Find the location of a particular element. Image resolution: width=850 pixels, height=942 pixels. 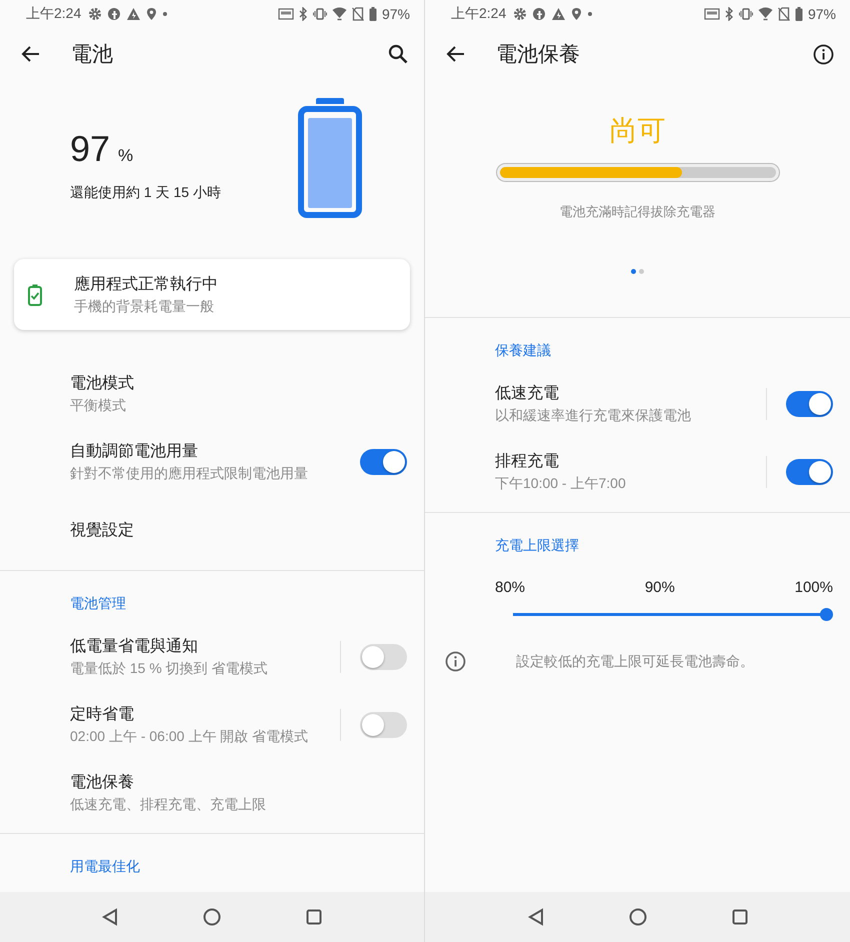

setting-subtitle: 以和緩速率進行充電來保護電池 is located at coordinates (593, 416).